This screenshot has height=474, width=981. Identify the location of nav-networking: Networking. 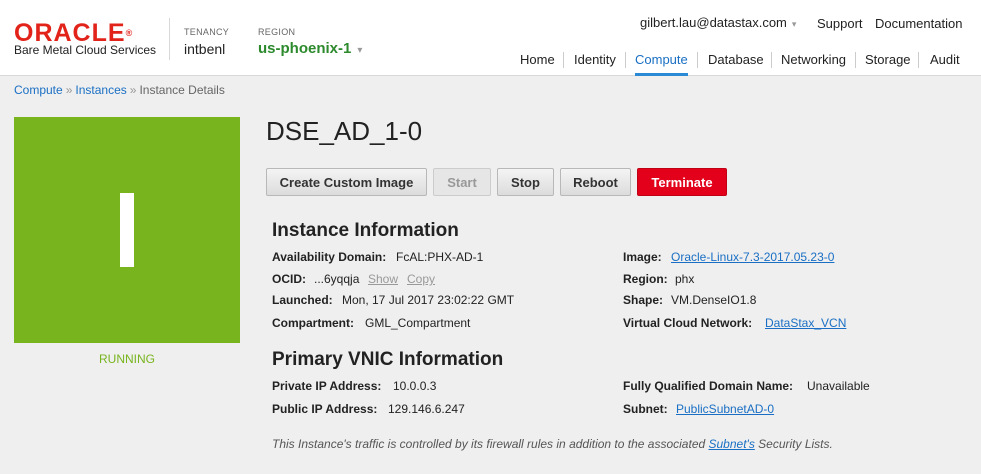
(813, 64).